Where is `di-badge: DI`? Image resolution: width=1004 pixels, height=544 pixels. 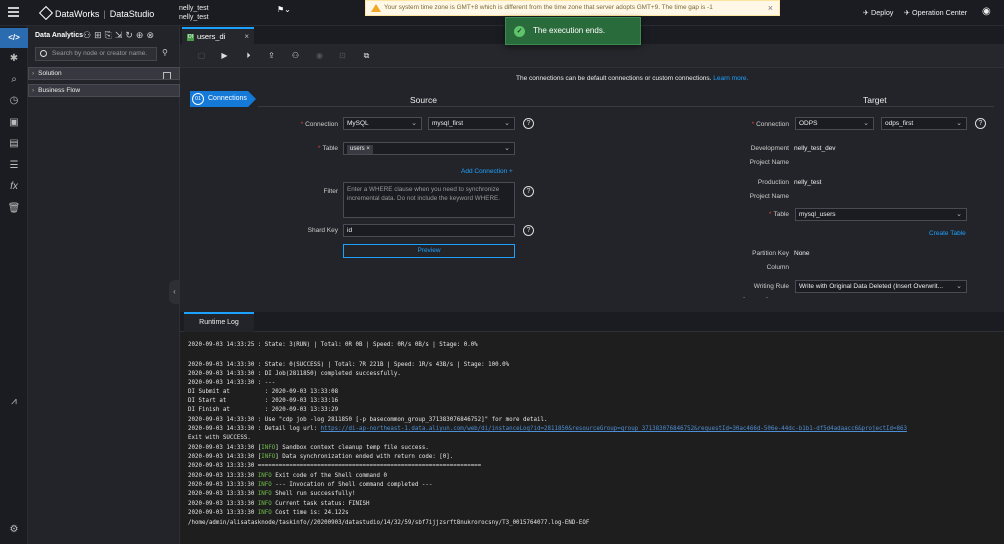 di-badge: DI is located at coordinates (190, 37).